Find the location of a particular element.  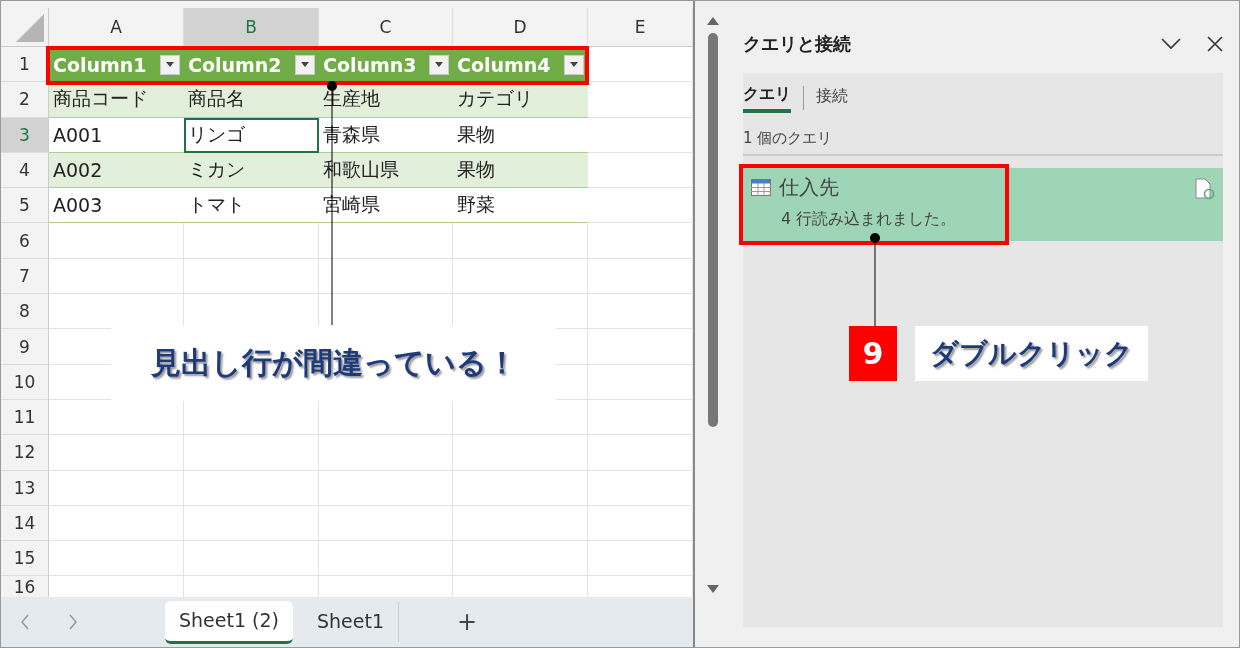

row-header: 9 is located at coordinates (25, 347).